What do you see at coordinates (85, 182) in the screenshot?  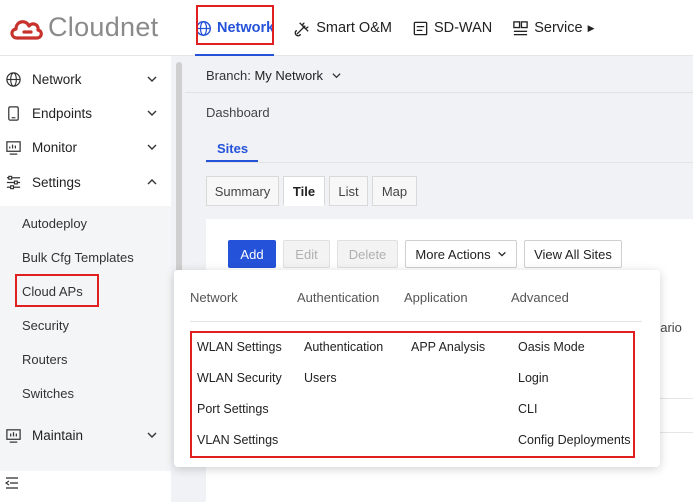 I see `sidebar-item-settings: Settings` at bounding box center [85, 182].